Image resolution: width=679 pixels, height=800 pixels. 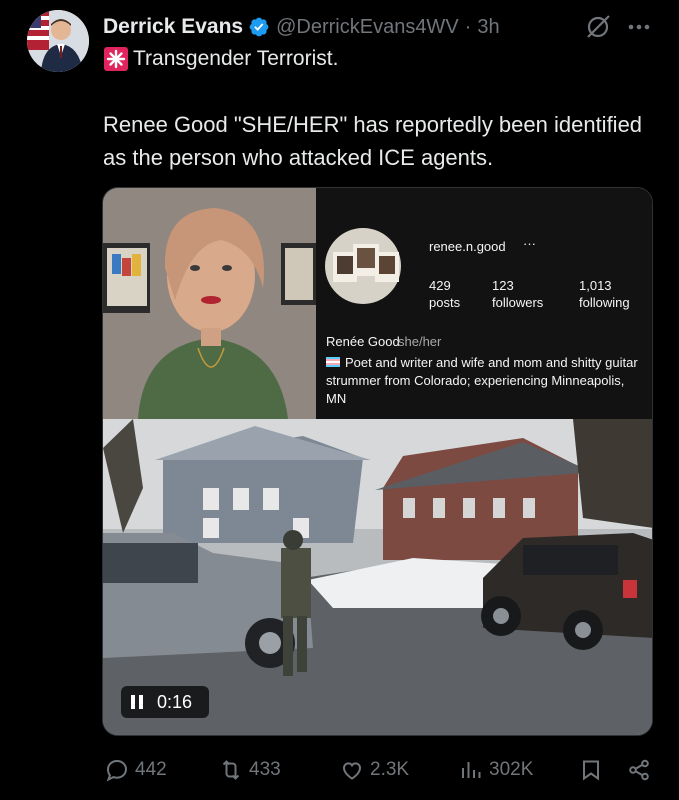 I want to click on bookmark-button, so click(x=594, y=770).